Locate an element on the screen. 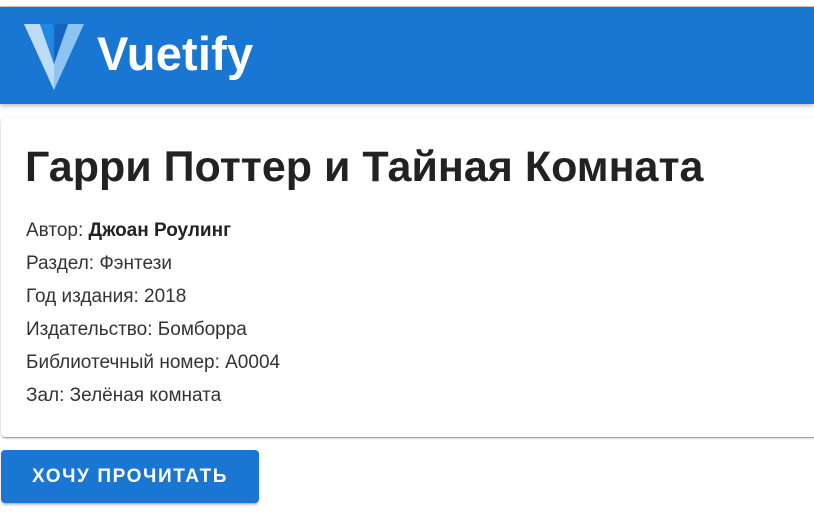 This screenshot has width=814, height=529. book-publisher: Издательство: Бомборра is located at coordinates (136, 329).